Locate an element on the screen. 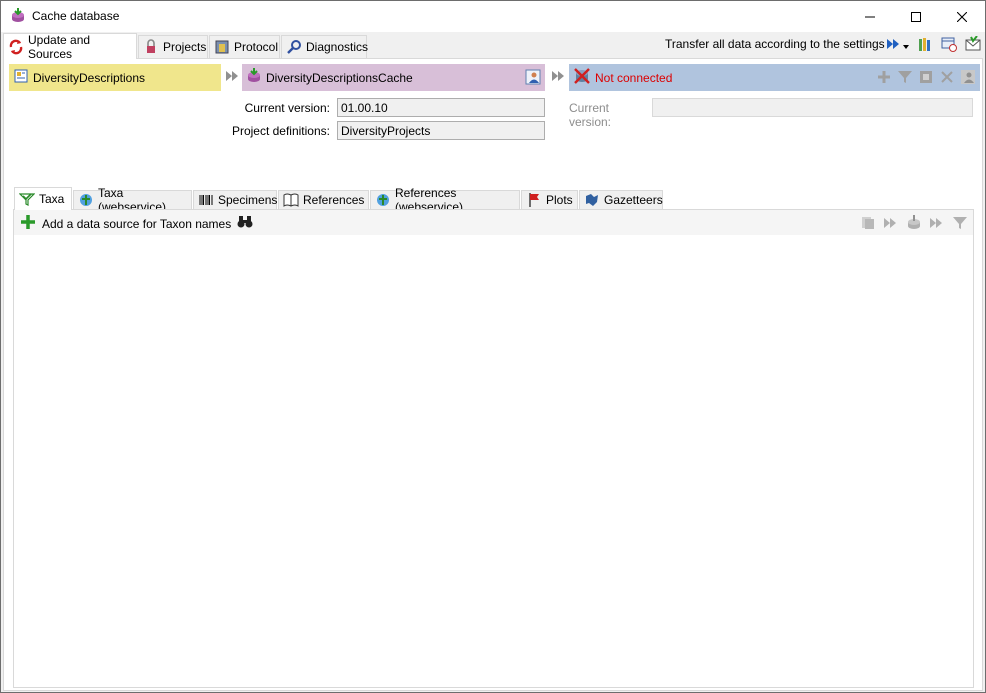 The width and height of the screenshot is (986, 693). plot-icon is located at coordinates (534, 200).